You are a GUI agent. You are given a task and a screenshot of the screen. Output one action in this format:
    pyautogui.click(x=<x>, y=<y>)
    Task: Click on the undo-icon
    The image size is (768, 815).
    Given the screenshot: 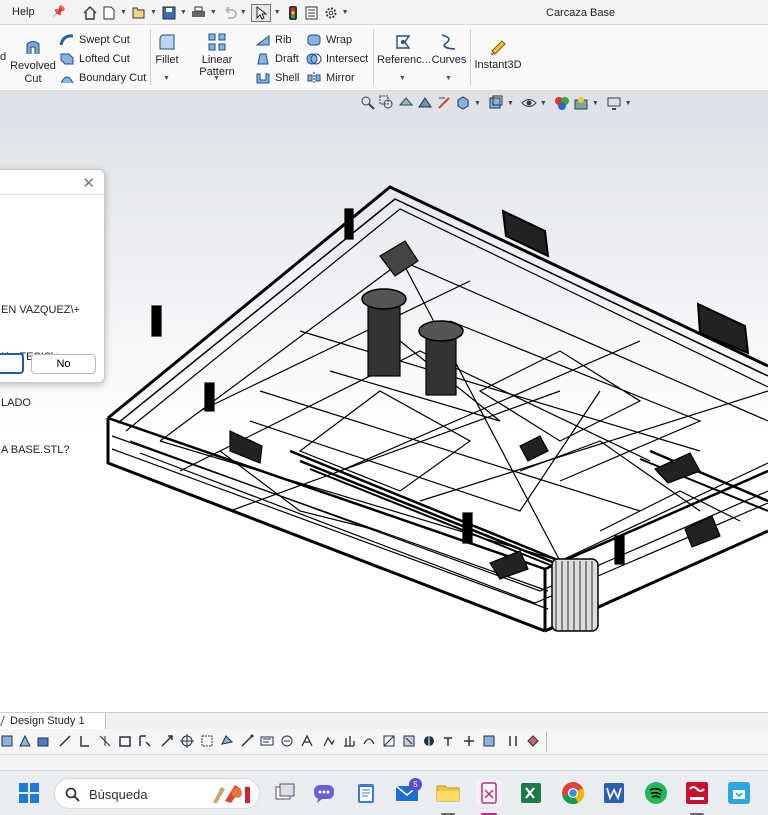 What is the action you would take?
    pyautogui.click(x=229, y=13)
    